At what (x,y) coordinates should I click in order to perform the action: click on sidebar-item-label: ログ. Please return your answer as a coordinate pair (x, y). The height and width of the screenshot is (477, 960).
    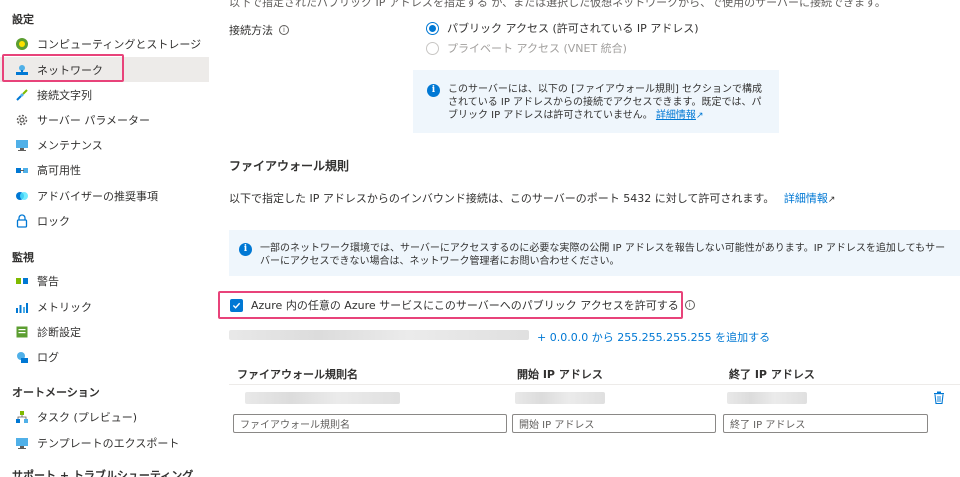
    Looking at the image, I should click on (48, 357).